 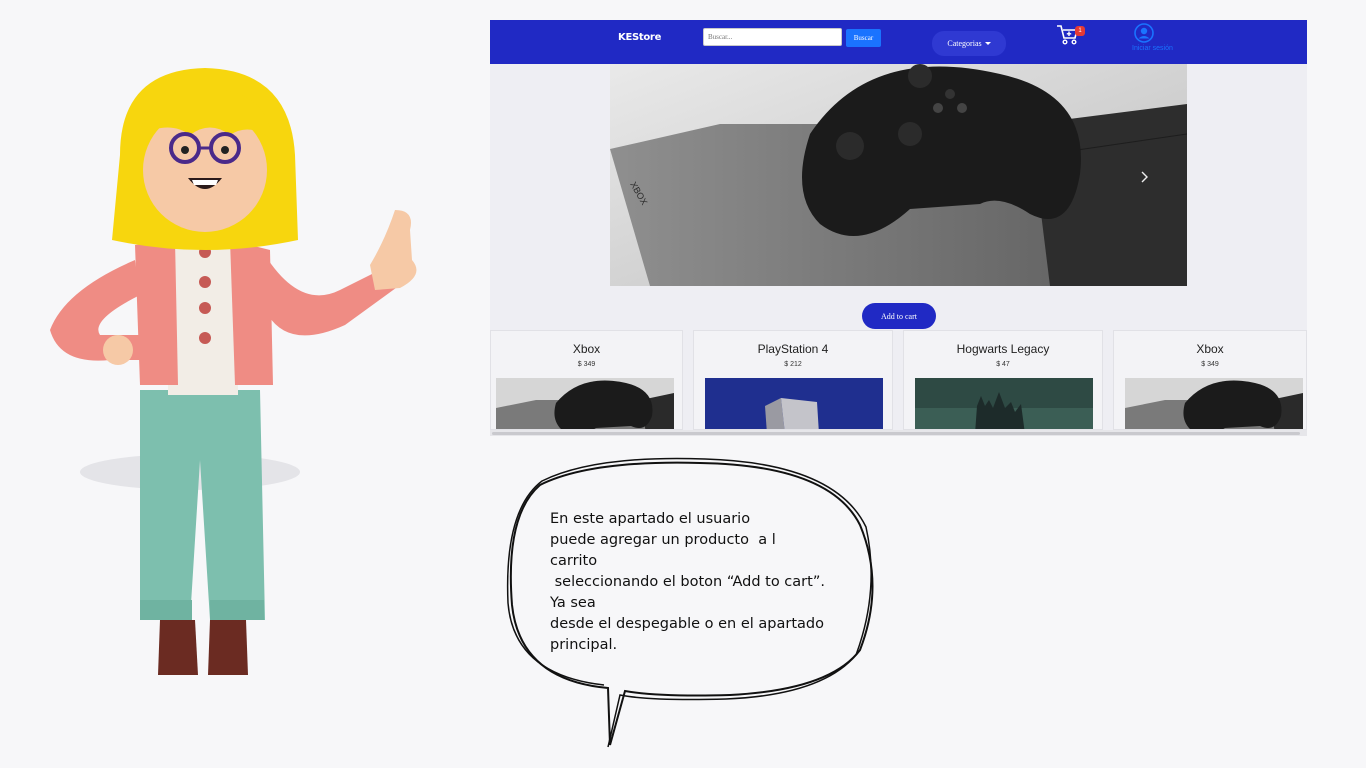 I want to click on bubble-line: seleccionando el boton “Add to cart”., so click(x=687, y=582).